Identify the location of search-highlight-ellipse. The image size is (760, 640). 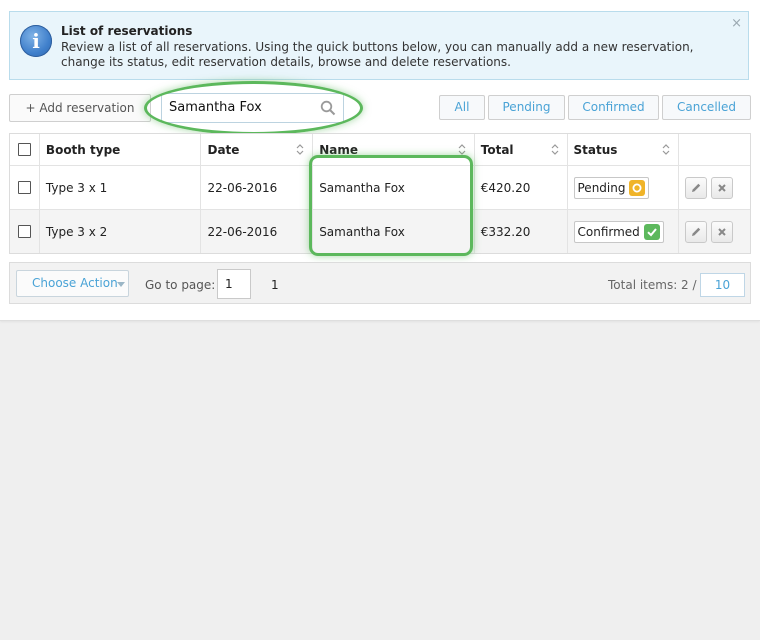
(253, 108).